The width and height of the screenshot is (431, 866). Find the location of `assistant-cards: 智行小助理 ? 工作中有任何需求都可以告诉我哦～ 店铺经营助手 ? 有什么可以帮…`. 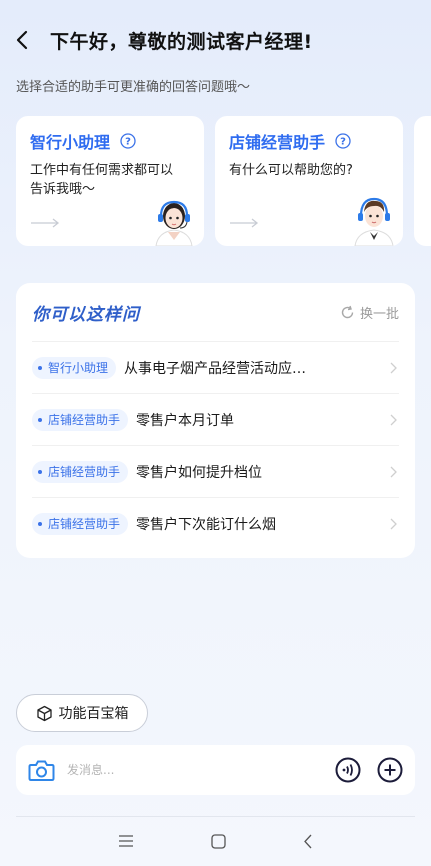

assistant-cards: 智行小助理 ? 工作中有任何需求都可以告诉我哦～ 店铺经营助手 ? 有什么可以帮… is located at coordinates (223, 181).